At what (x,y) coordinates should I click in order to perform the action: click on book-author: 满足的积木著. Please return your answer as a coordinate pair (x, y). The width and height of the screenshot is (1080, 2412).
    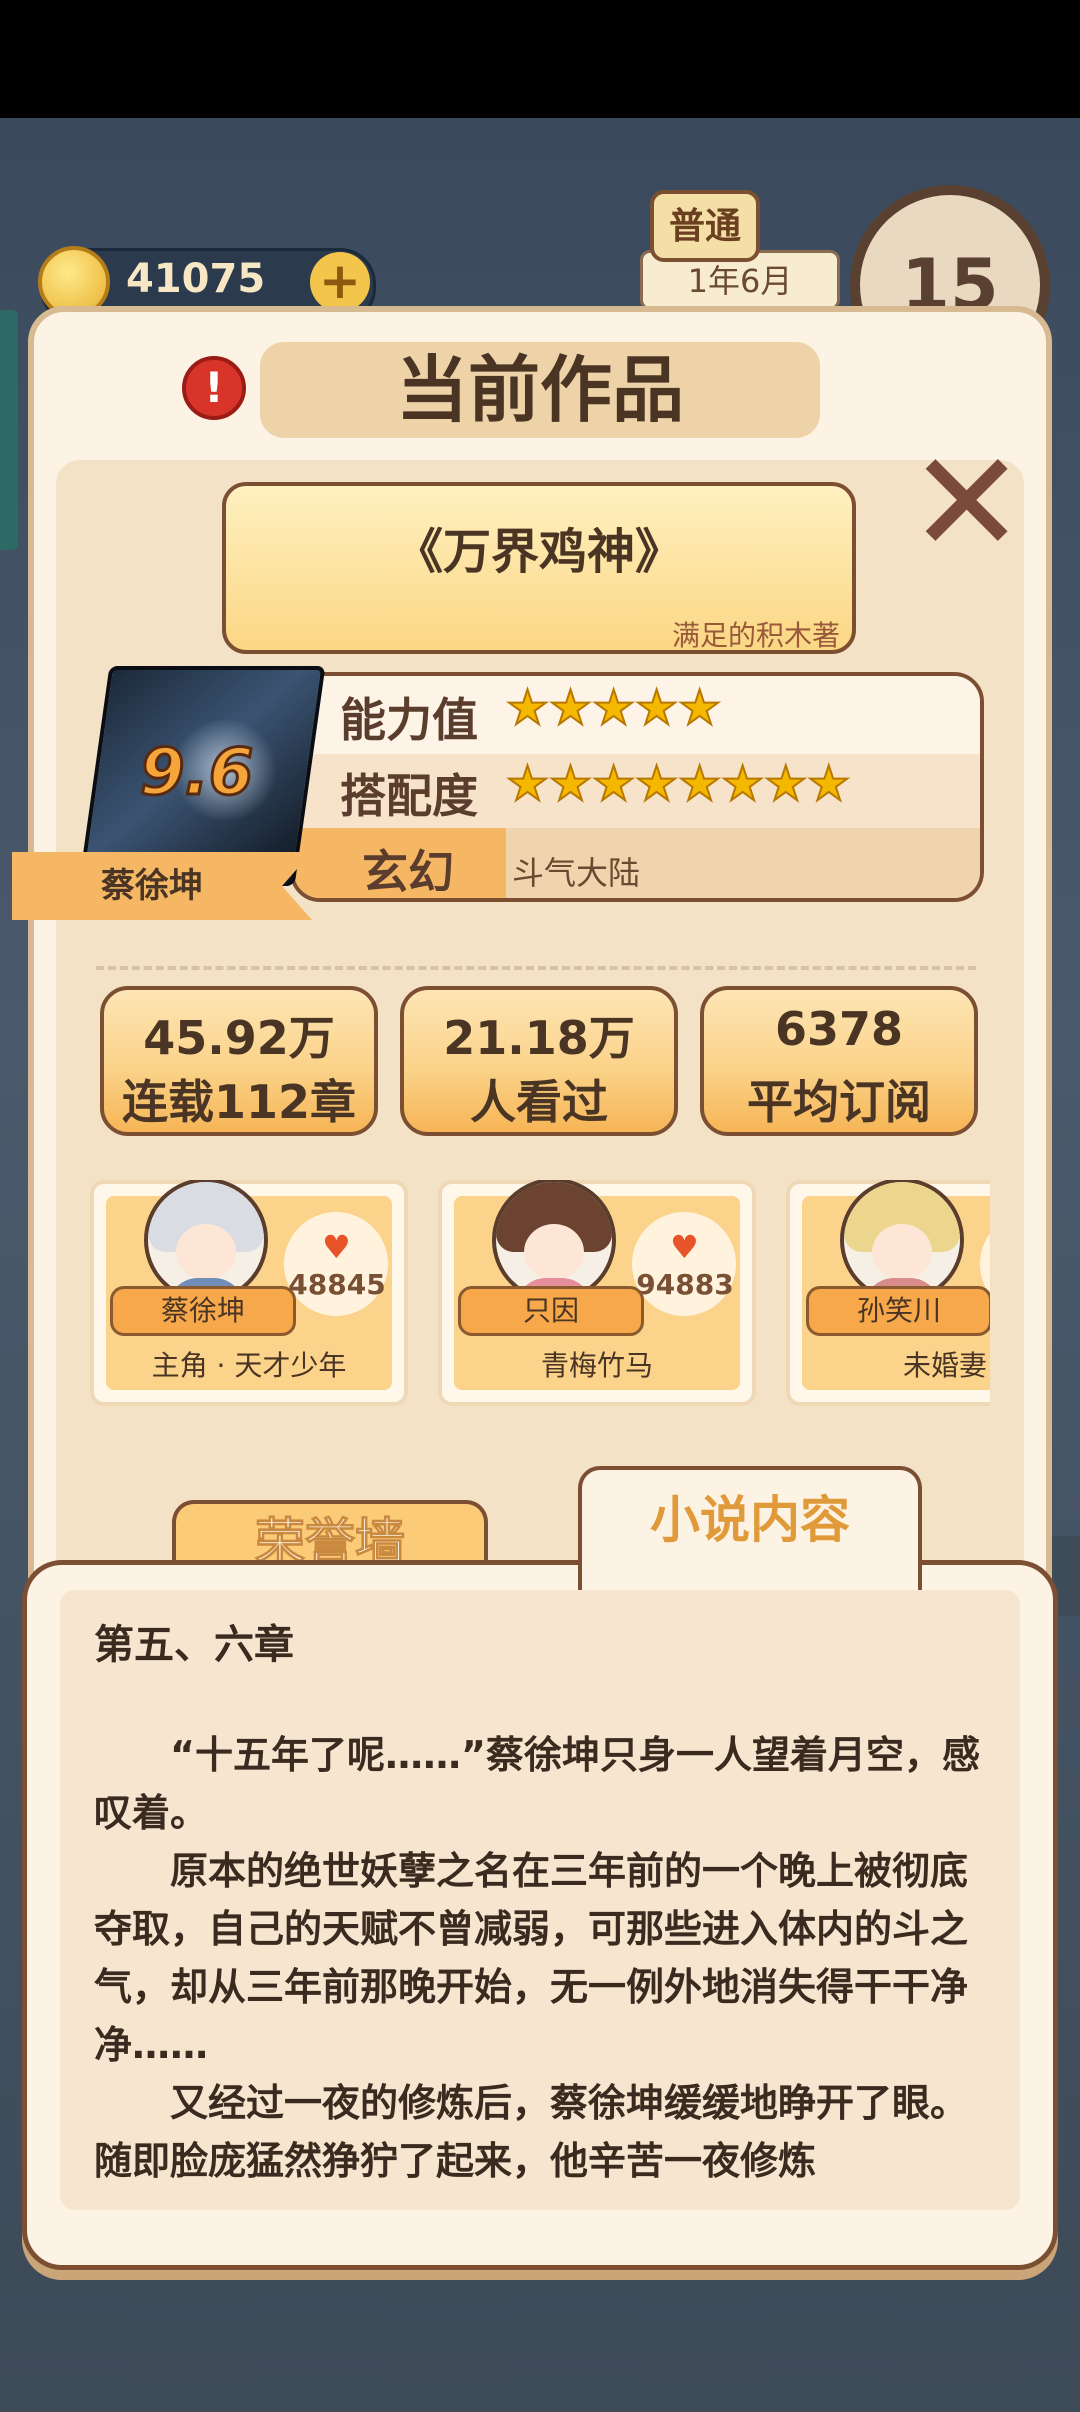
    Looking at the image, I should click on (755, 635).